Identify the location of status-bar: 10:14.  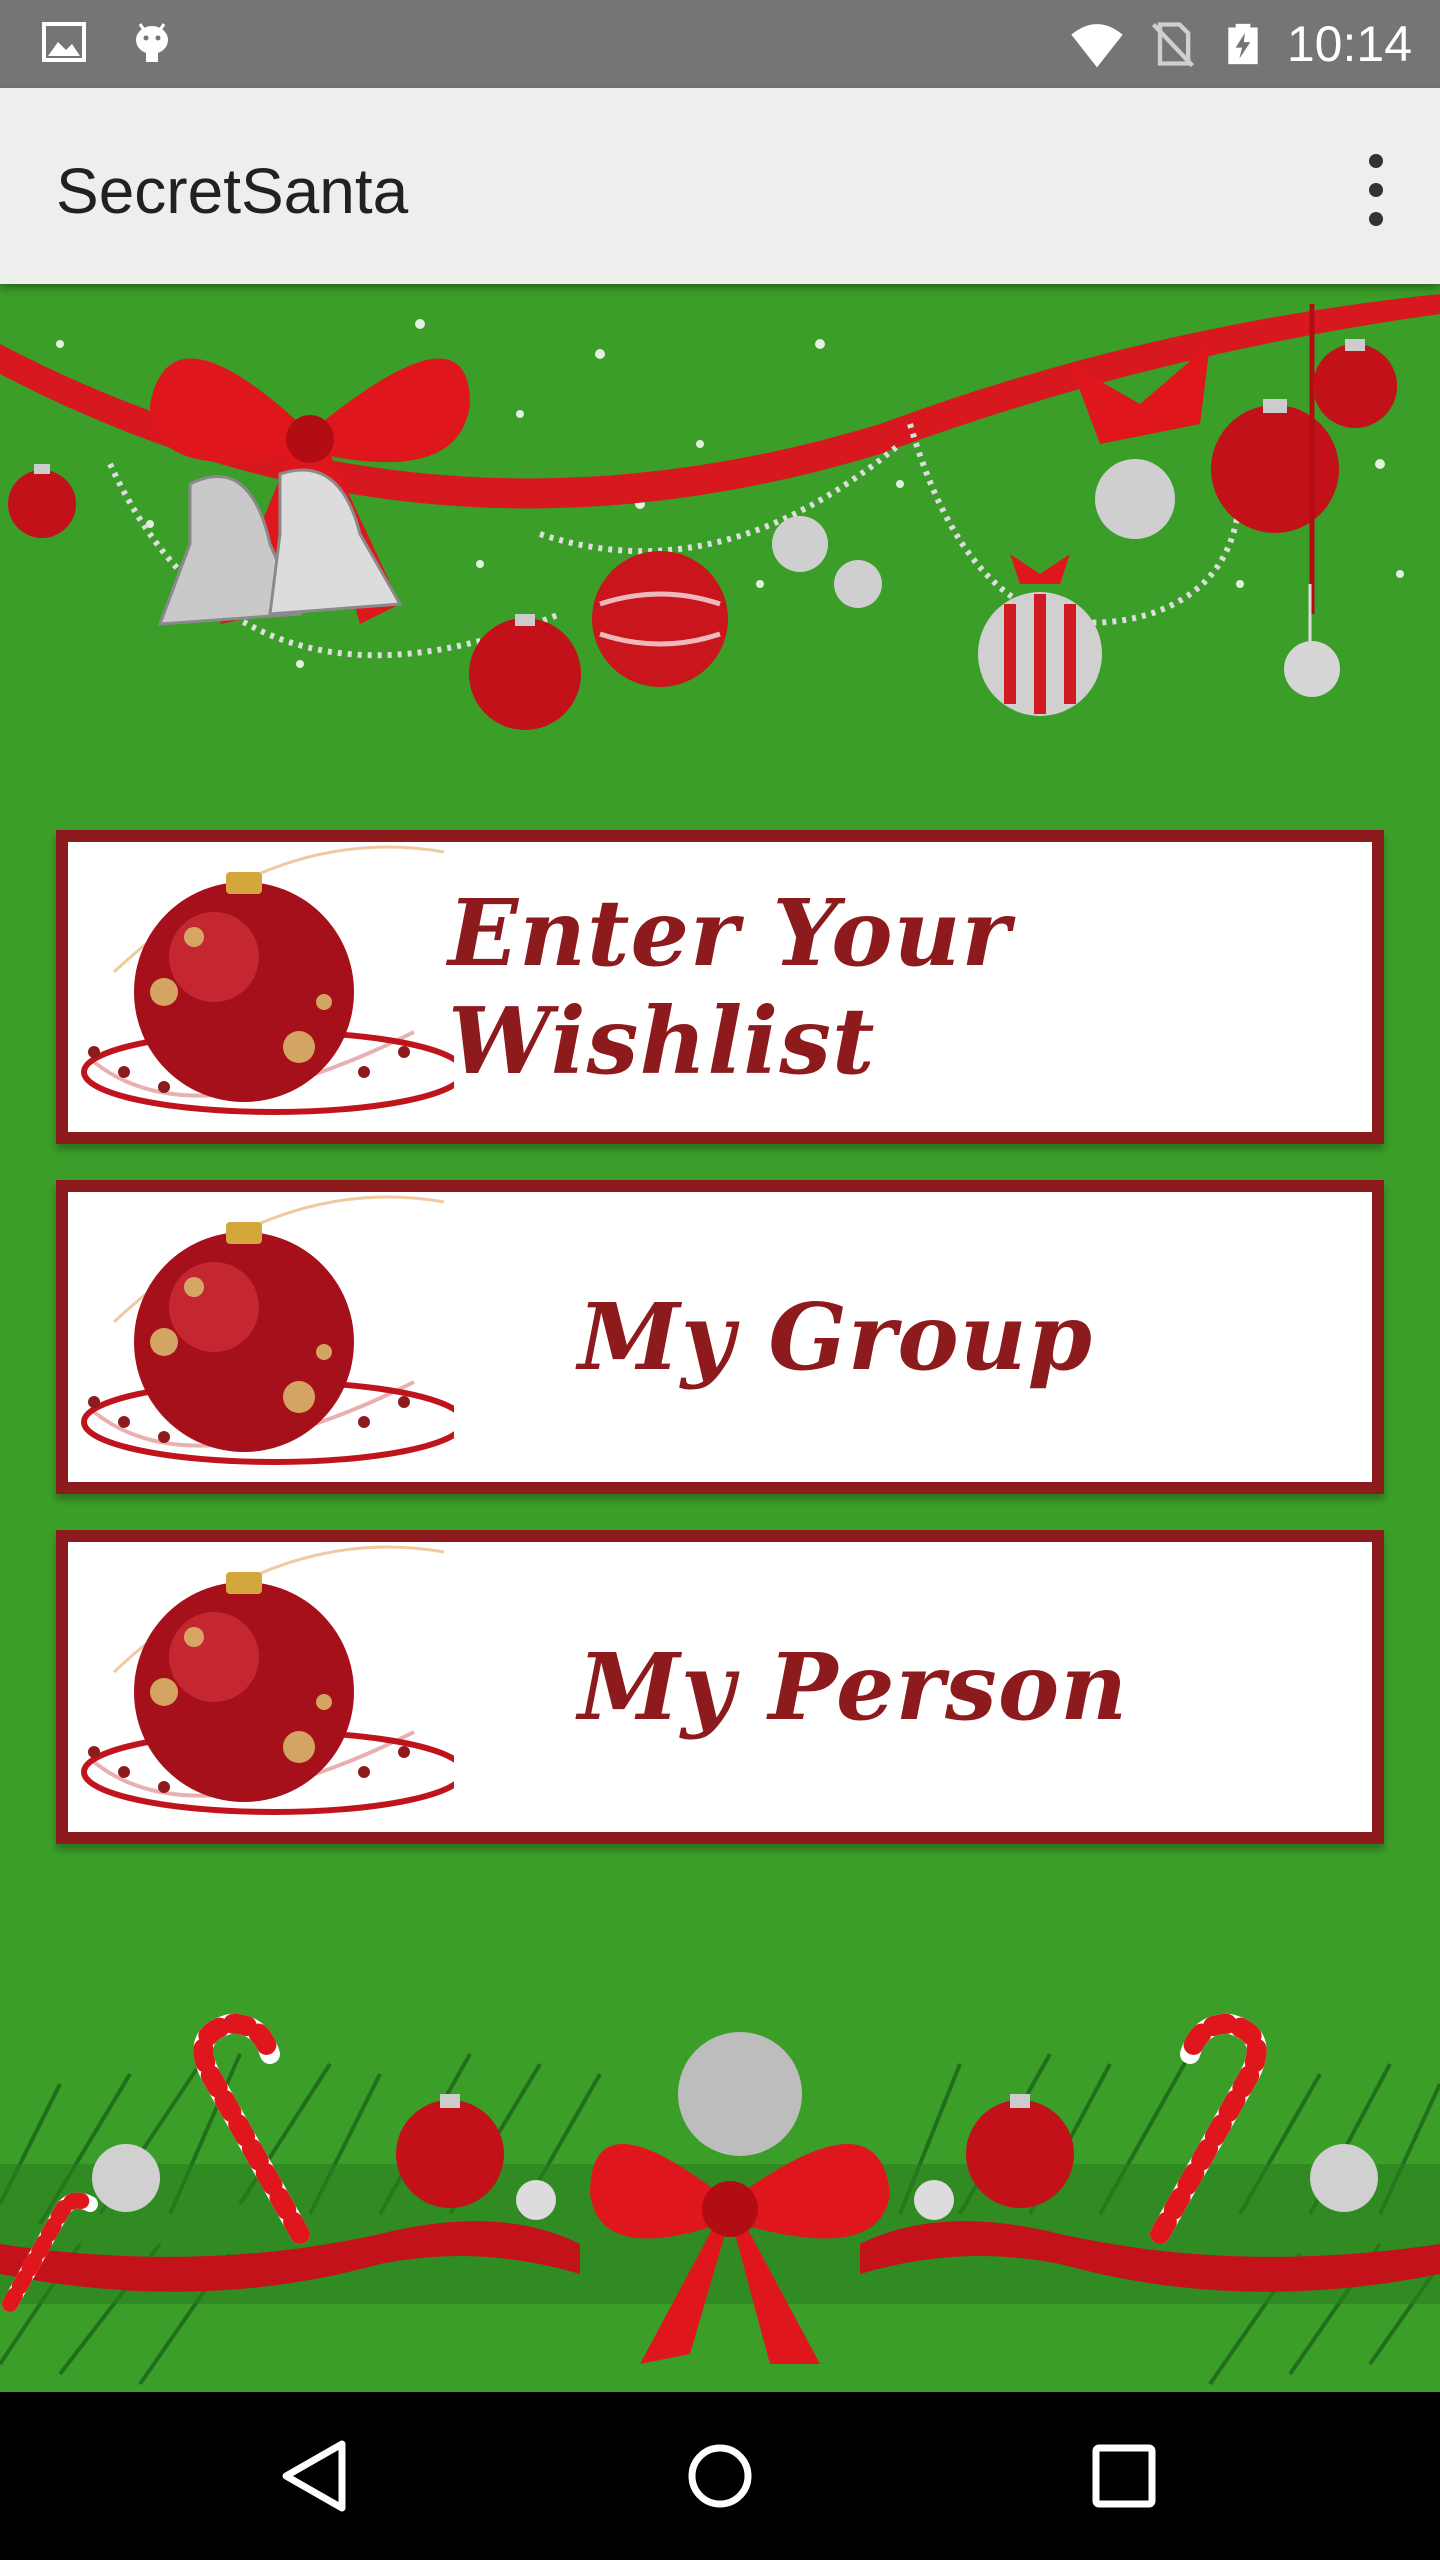
(720, 44).